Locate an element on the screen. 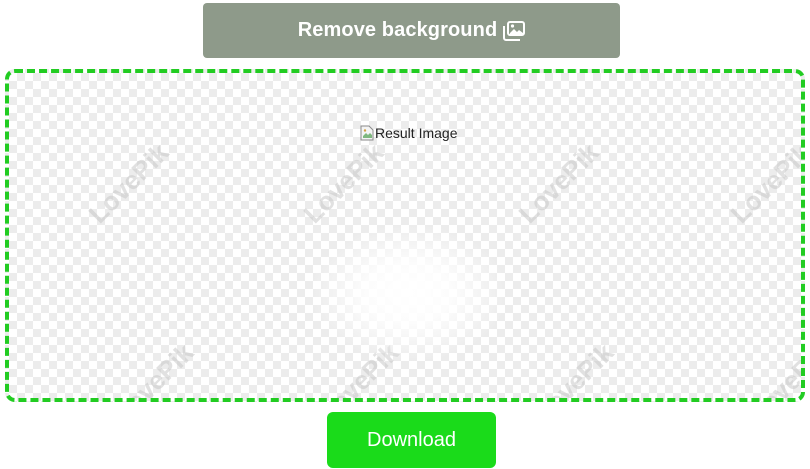 The image size is (810, 469). images-icon is located at coordinates (514, 30).